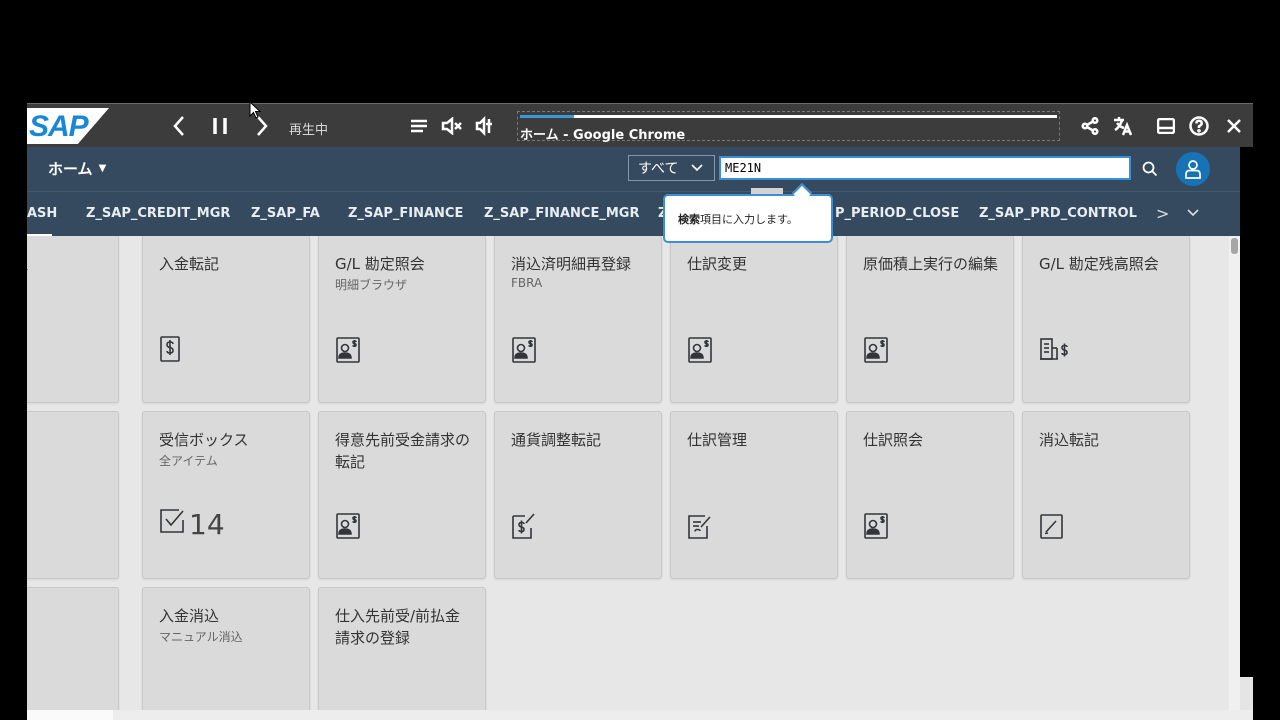 The image size is (1280, 720). What do you see at coordinates (1234, 246) in the screenshot?
I see `scroll-thumb` at bounding box center [1234, 246].